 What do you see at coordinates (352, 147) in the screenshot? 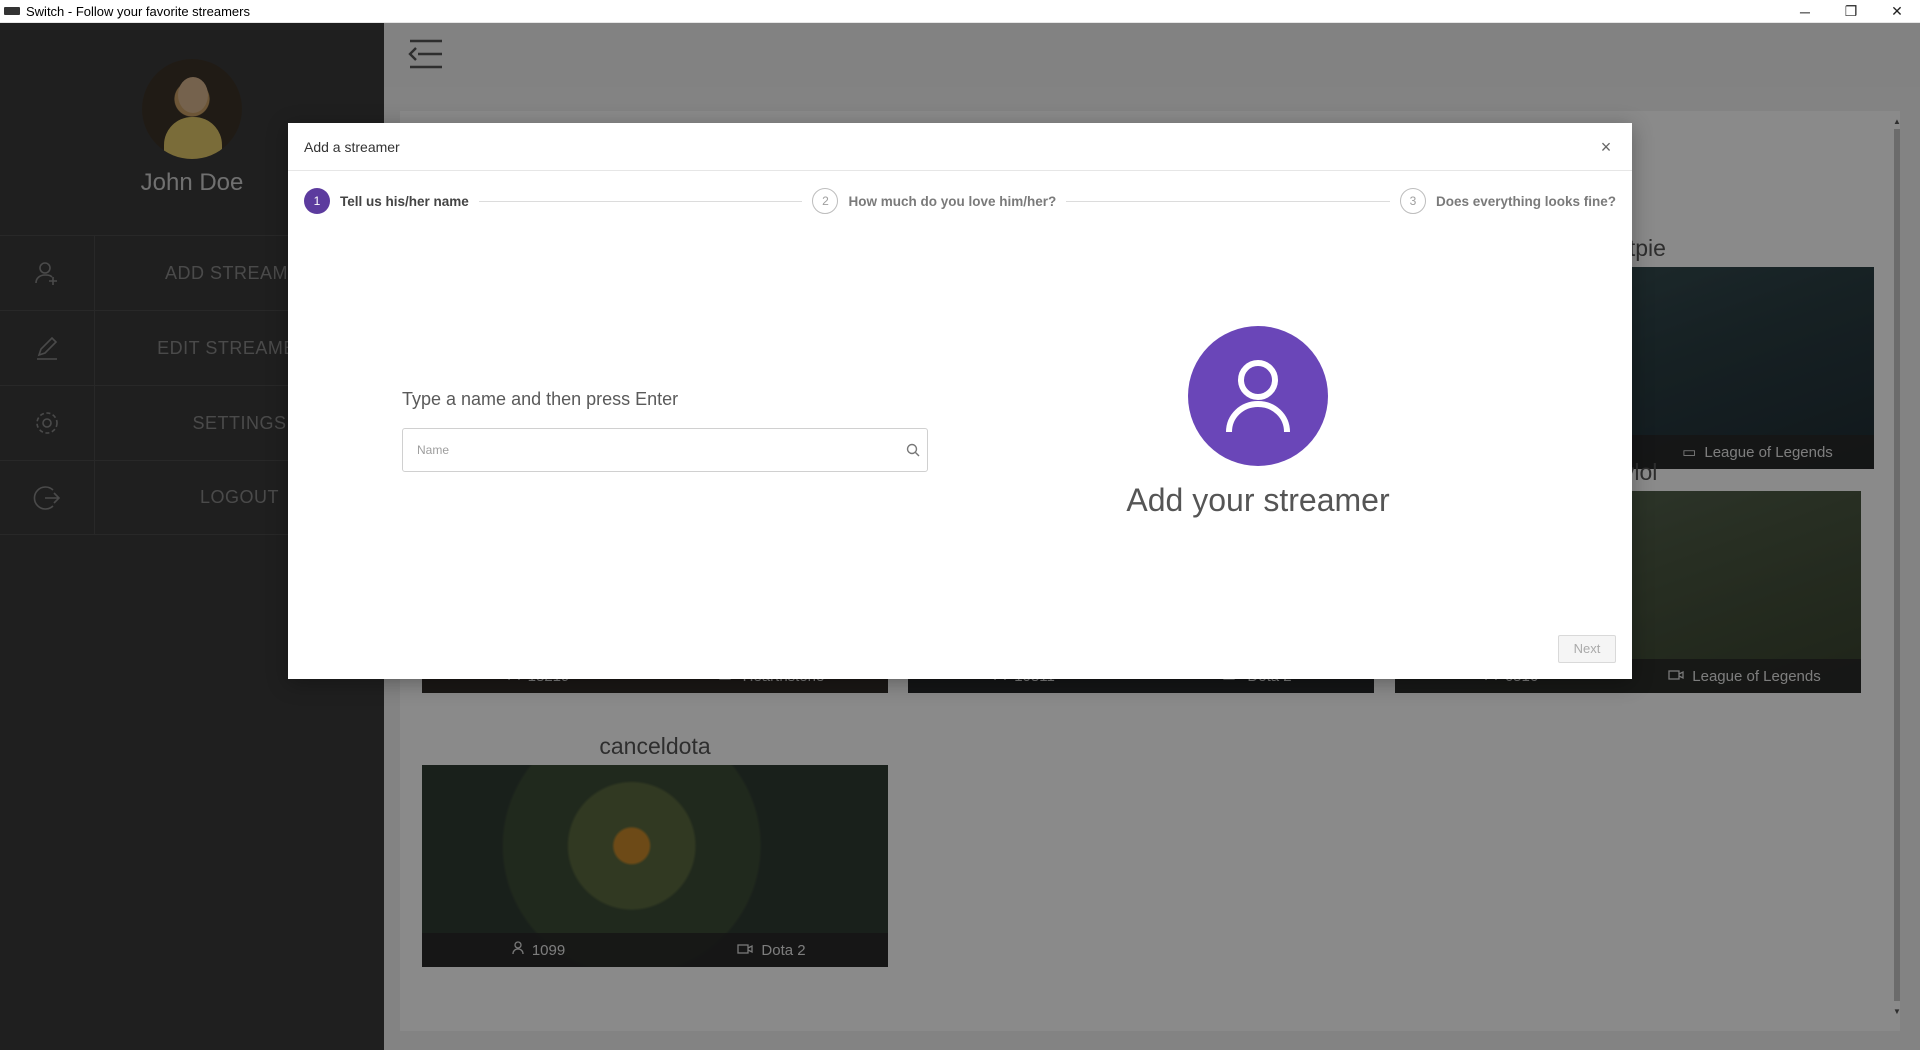
I see `dialog-title: Add a streamer` at bounding box center [352, 147].